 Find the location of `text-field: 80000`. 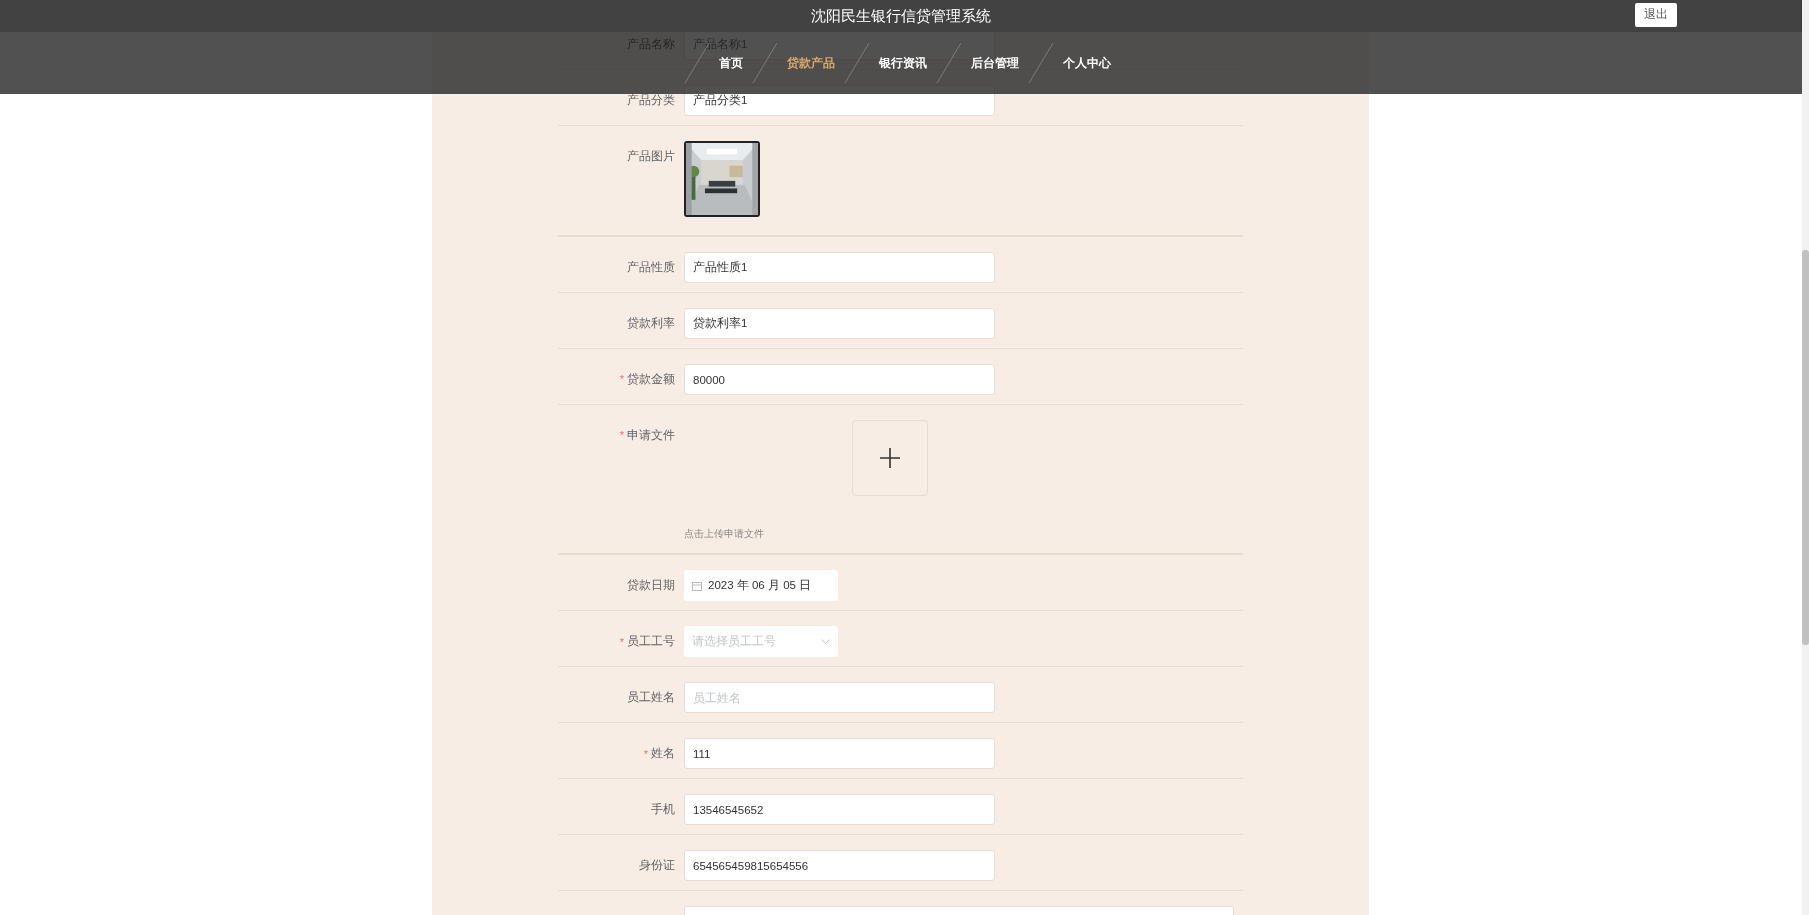

text-field: 80000 is located at coordinates (839, 379).